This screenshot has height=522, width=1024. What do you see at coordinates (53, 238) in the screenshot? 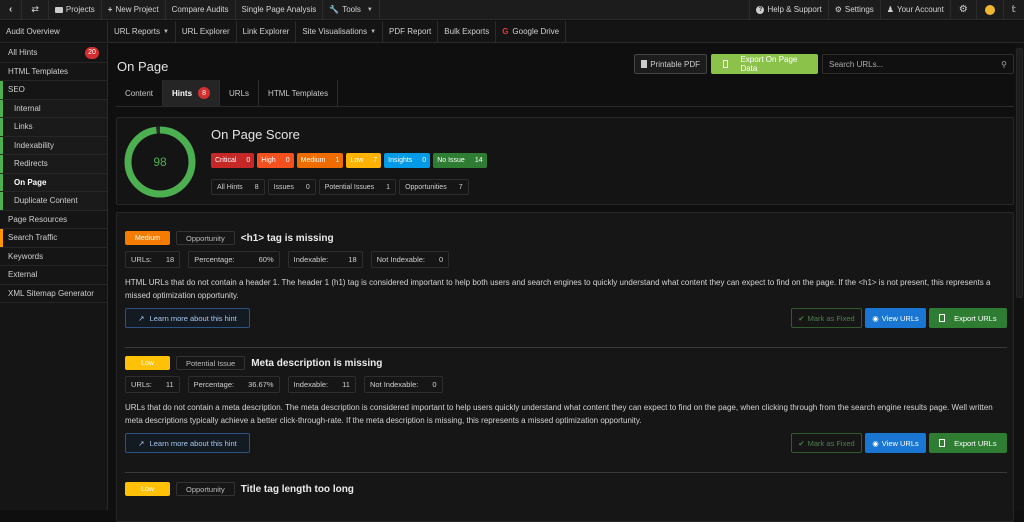
I see `sidebar-item-search-traffic: Search Traffic` at bounding box center [53, 238].